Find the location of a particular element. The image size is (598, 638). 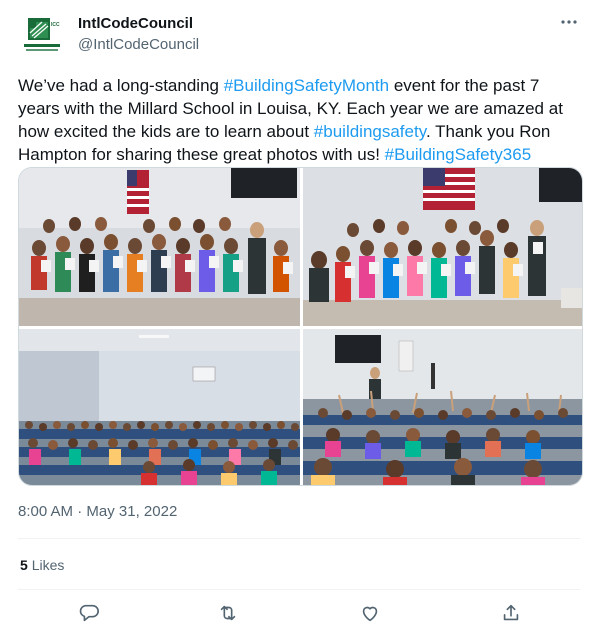

reply-icon is located at coordinates (90, 614).